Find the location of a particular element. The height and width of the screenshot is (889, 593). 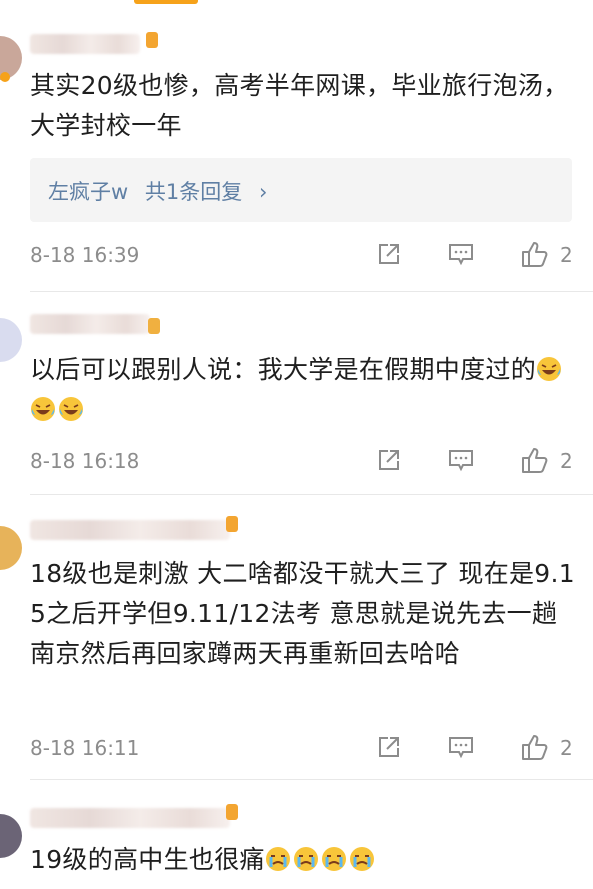

comment-text: 其实20级也惨，高考半年网课，毕业旅行泡汤，大学封校一年 is located at coordinates (299, 105).